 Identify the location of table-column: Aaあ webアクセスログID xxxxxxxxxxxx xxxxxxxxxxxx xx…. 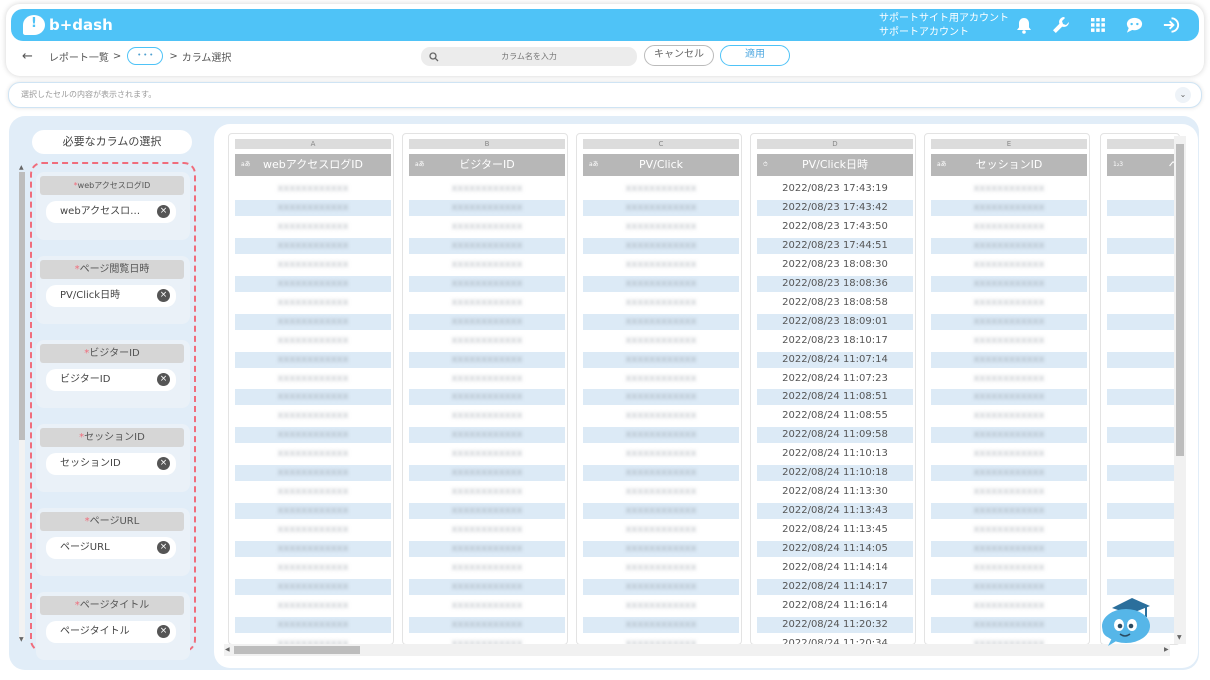
(311, 389).